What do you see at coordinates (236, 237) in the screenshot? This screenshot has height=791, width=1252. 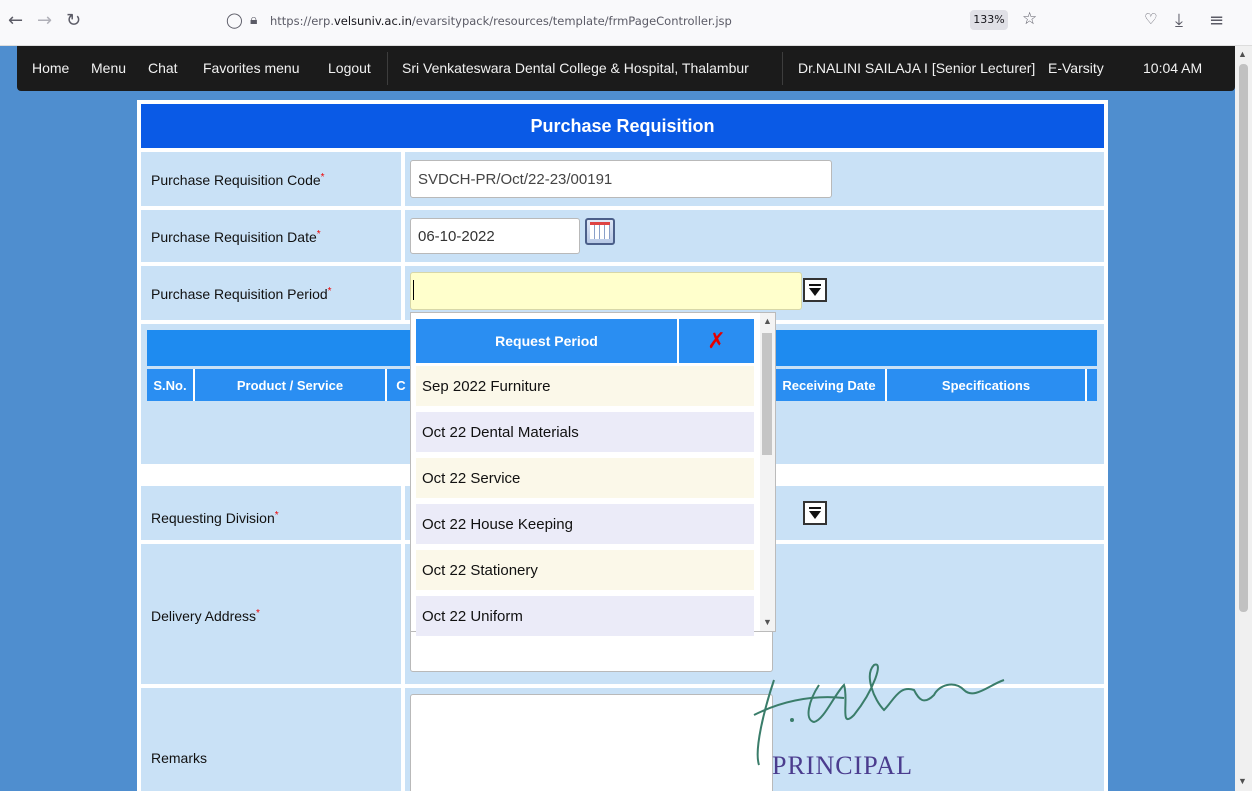 I see `date-label: Purchase Requisition Date*` at bounding box center [236, 237].